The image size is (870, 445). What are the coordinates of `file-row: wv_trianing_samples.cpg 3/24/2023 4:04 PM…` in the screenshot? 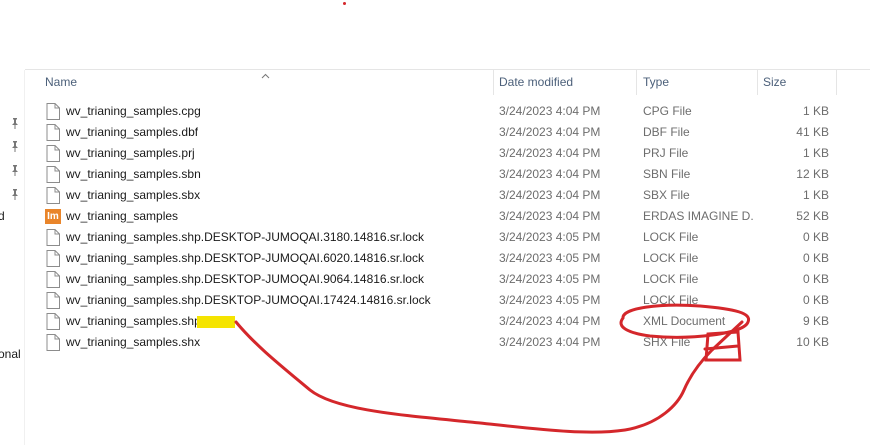 It's located at (431, 111).